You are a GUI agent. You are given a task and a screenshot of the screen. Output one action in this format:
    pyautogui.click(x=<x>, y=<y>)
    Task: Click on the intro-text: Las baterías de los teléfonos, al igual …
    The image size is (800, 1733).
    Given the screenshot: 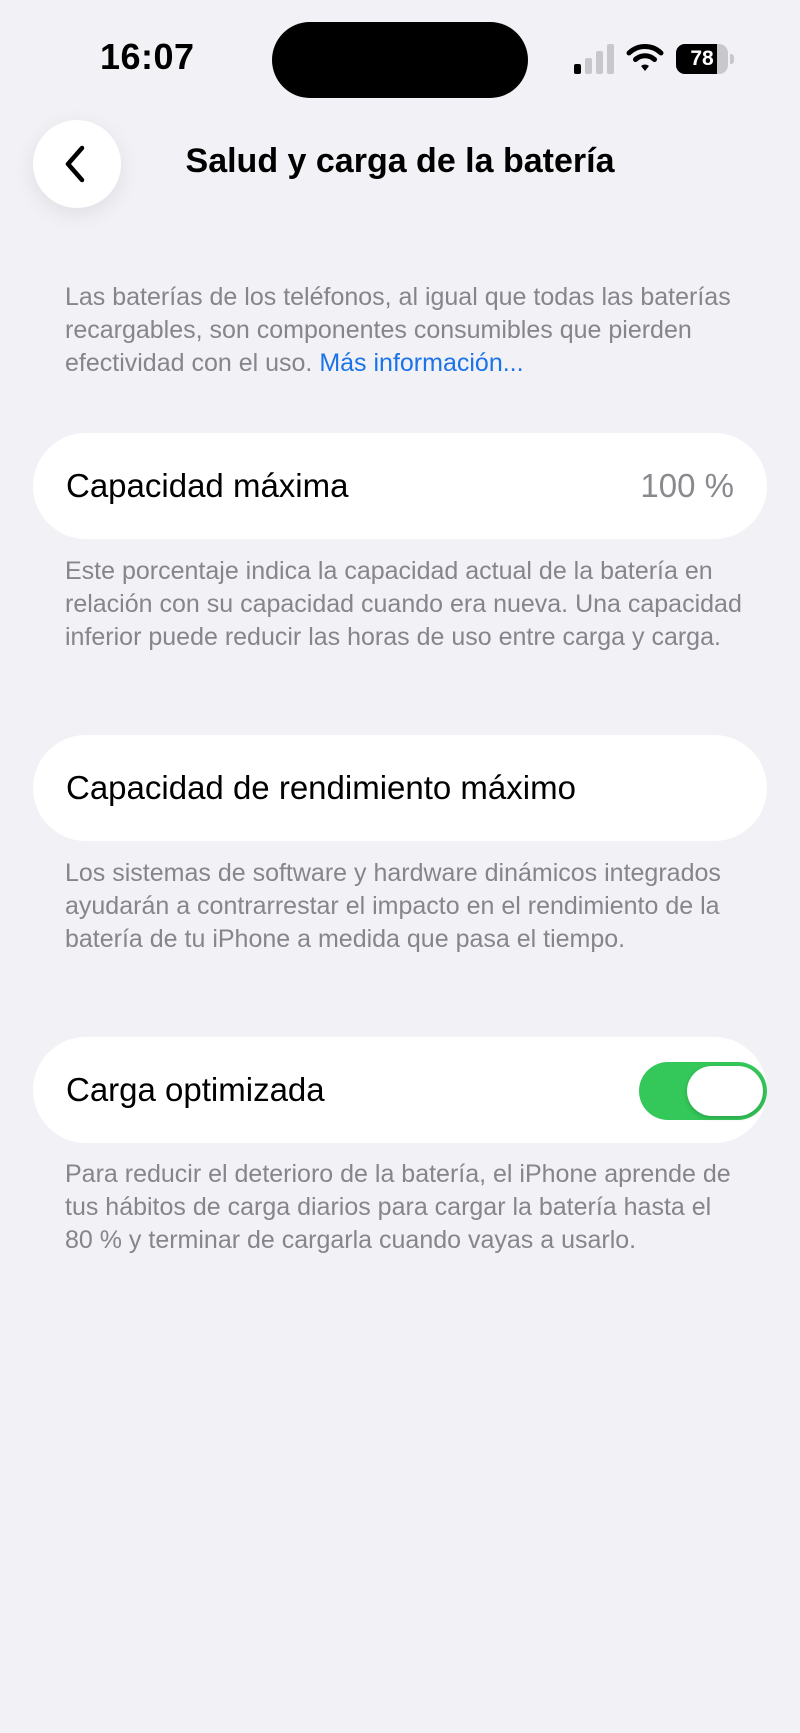 What is the action you would take?
    pyautogui.click(x=405, y=330)
    